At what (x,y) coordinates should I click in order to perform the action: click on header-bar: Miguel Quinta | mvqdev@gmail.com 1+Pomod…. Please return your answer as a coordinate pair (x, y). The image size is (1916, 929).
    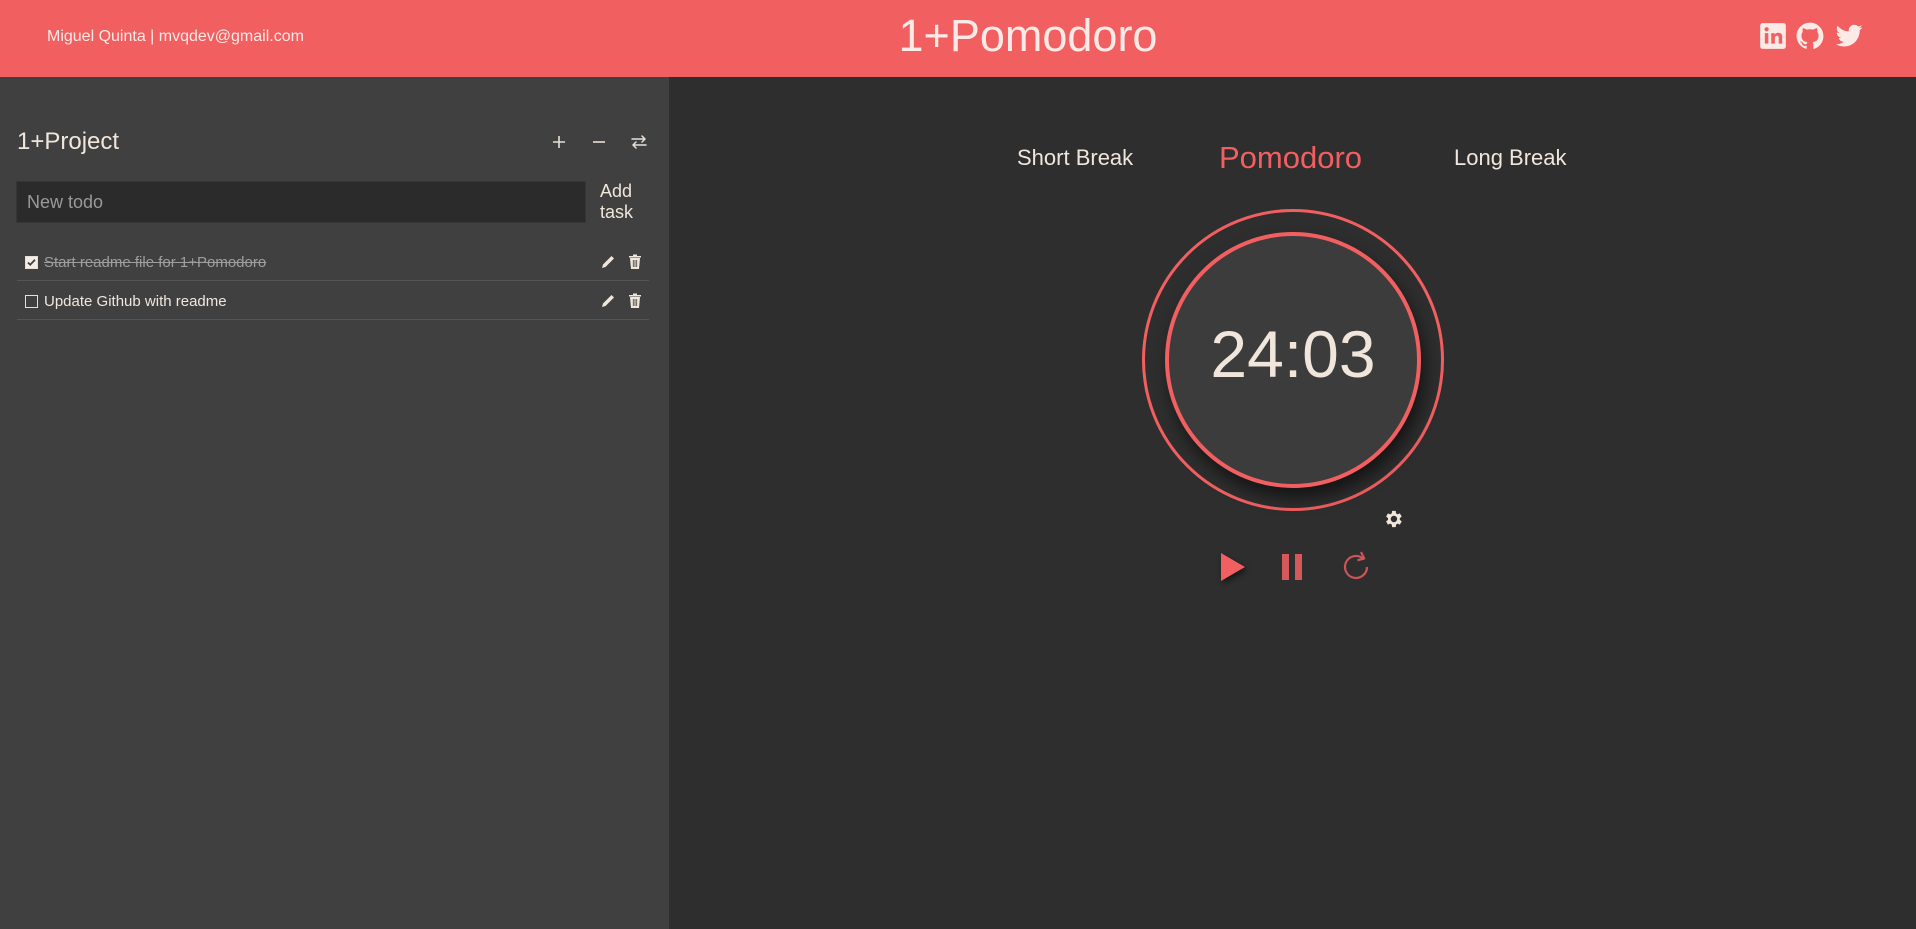
    Looking at the image, I should click on (958, 38).